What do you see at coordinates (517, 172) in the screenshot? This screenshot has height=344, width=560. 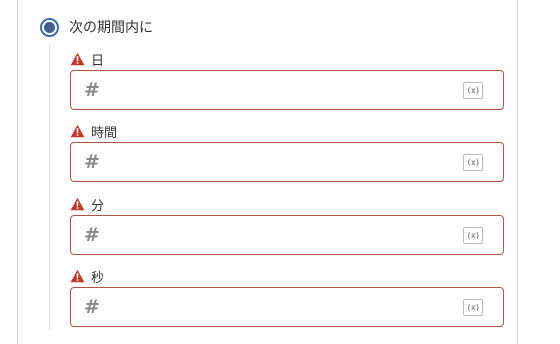 I see `panel-right-border` at bounding box center [517, 172].